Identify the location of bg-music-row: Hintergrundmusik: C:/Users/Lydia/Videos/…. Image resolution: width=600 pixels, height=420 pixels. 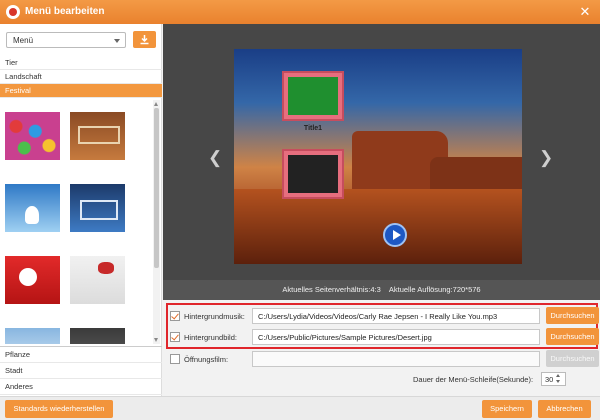
(385, 315).